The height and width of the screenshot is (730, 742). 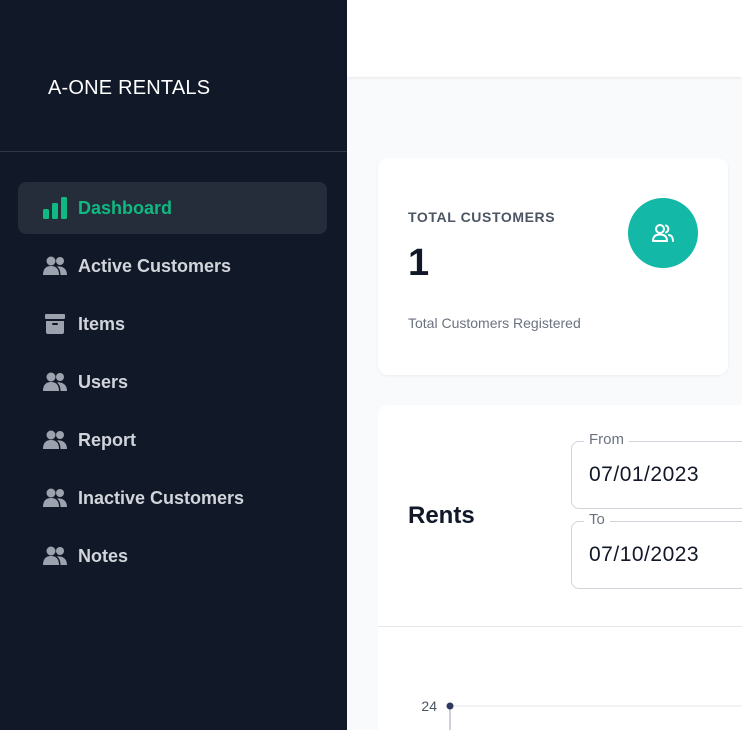 I want to click on sidebar-item-items: Items, so click(x=172, y=324).